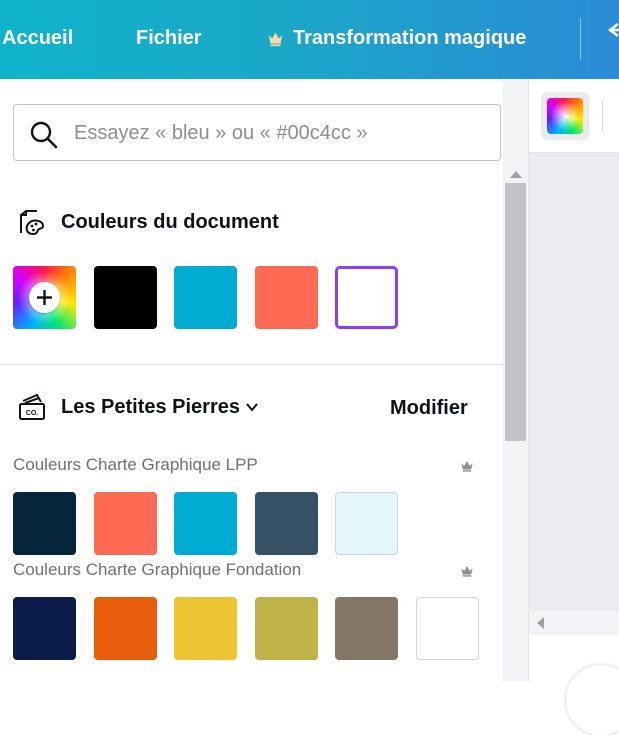  I want to click on plus-icon, so click(44, 297).